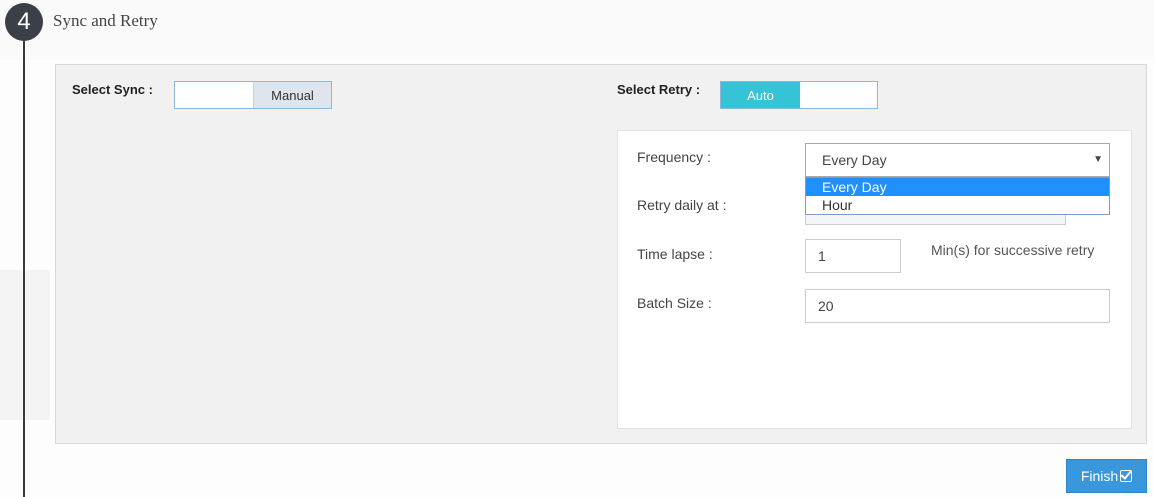 The image size is (1154, 497). I want to click on retry-toggle: Auto, so click(799, 95).